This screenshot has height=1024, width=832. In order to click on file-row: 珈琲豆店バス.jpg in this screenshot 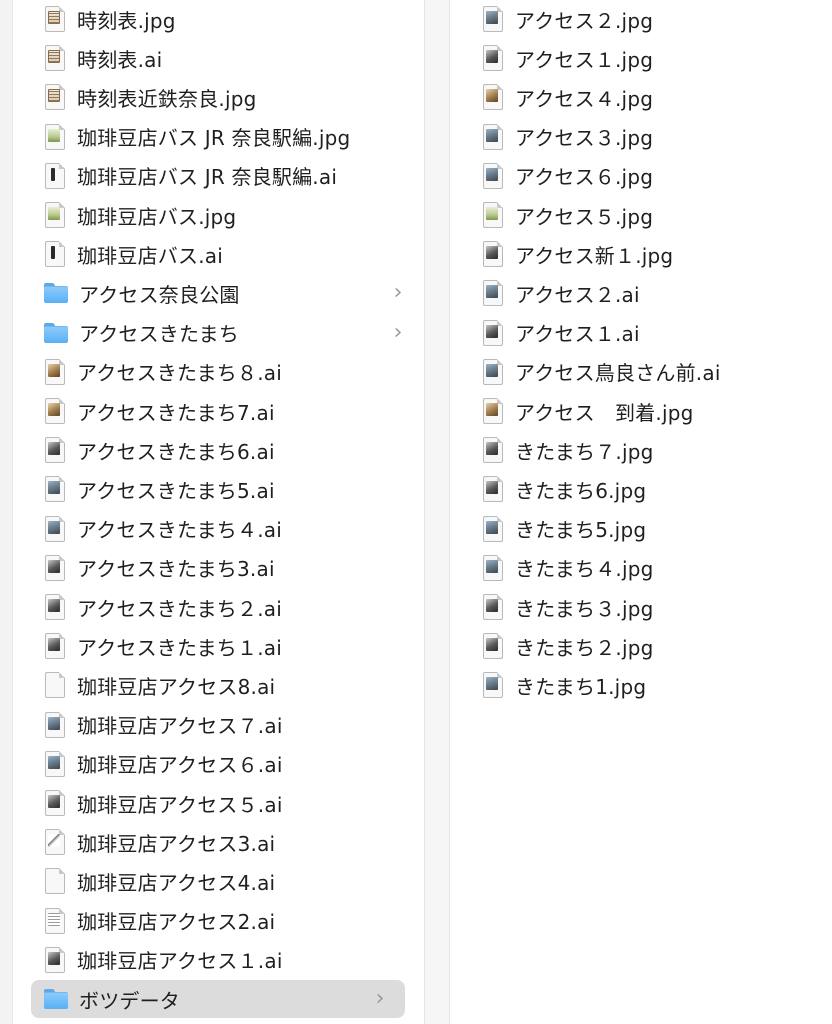, I will do `click(218, 215)`.